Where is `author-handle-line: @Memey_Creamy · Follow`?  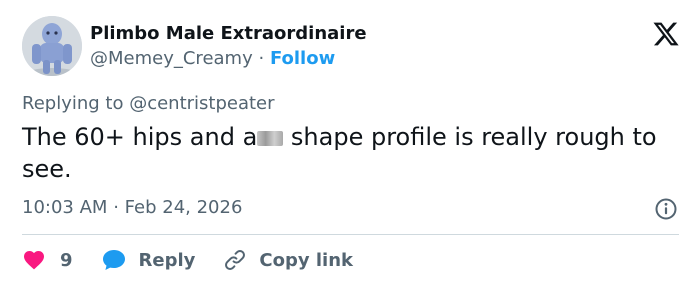
author-handle-line: @Memey_Creamy · Follow is located at coordinates (228, 59).